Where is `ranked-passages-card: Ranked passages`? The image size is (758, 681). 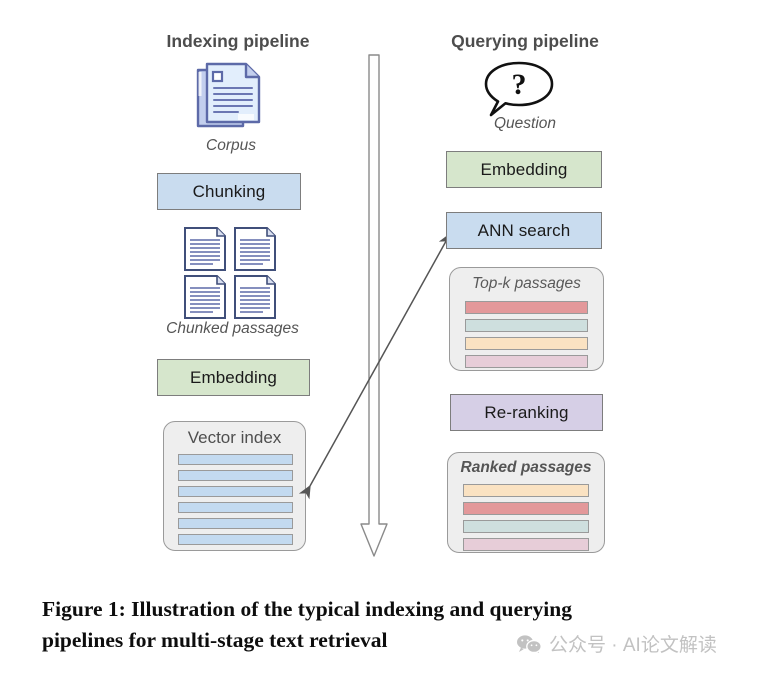
ranked-passages-card: Ranked passages is located at coordinates (526, 502).